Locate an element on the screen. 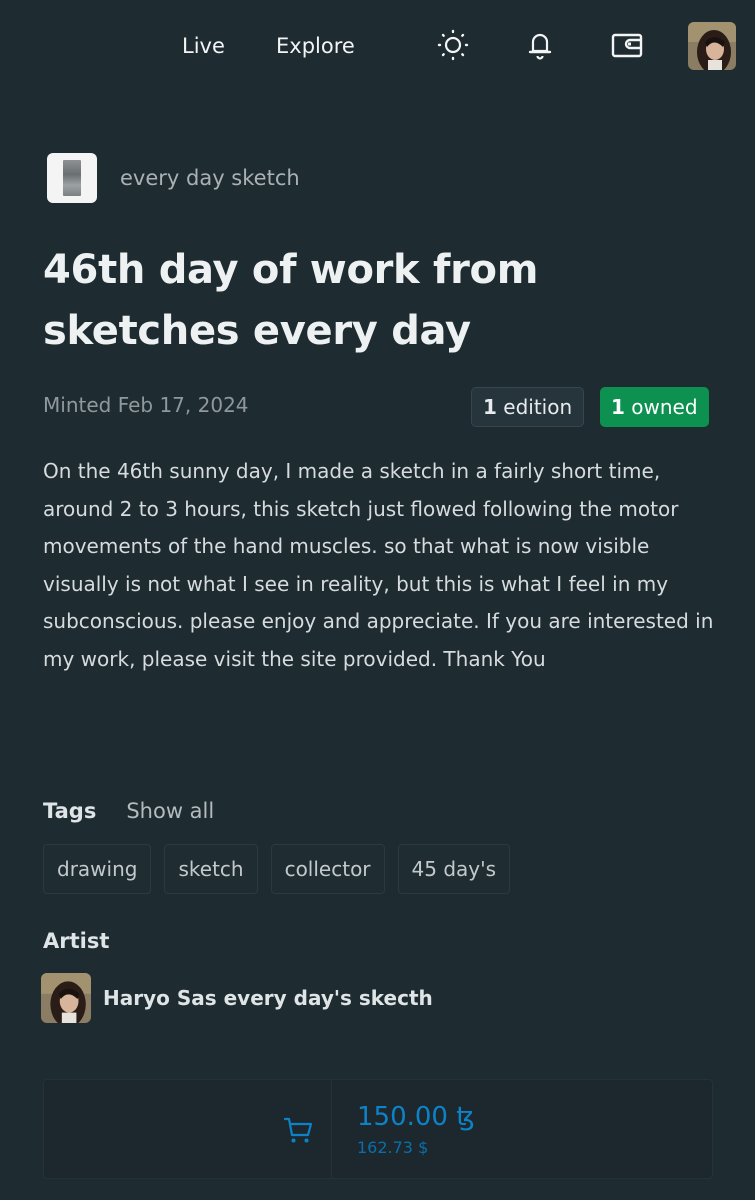 The width and height of the screenshot is (755, 1200). tag-45-days: 45 day's is located at coordinates (454, 869).